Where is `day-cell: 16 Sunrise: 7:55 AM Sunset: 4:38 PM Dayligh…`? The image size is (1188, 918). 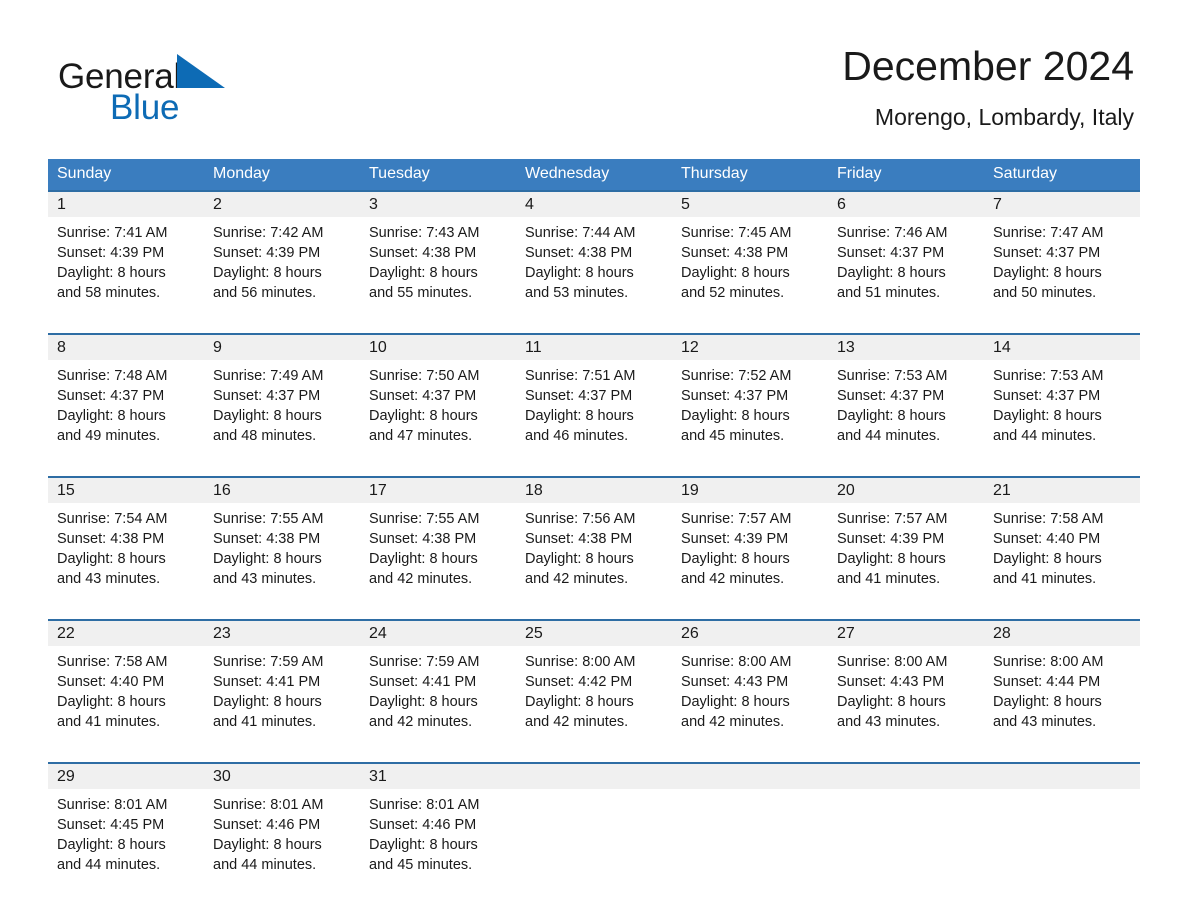
day-cell: 16 Sunrise: 7:55 AM Sunset: 4:38 PM Dayligh… is located at coordinates (282, 544).